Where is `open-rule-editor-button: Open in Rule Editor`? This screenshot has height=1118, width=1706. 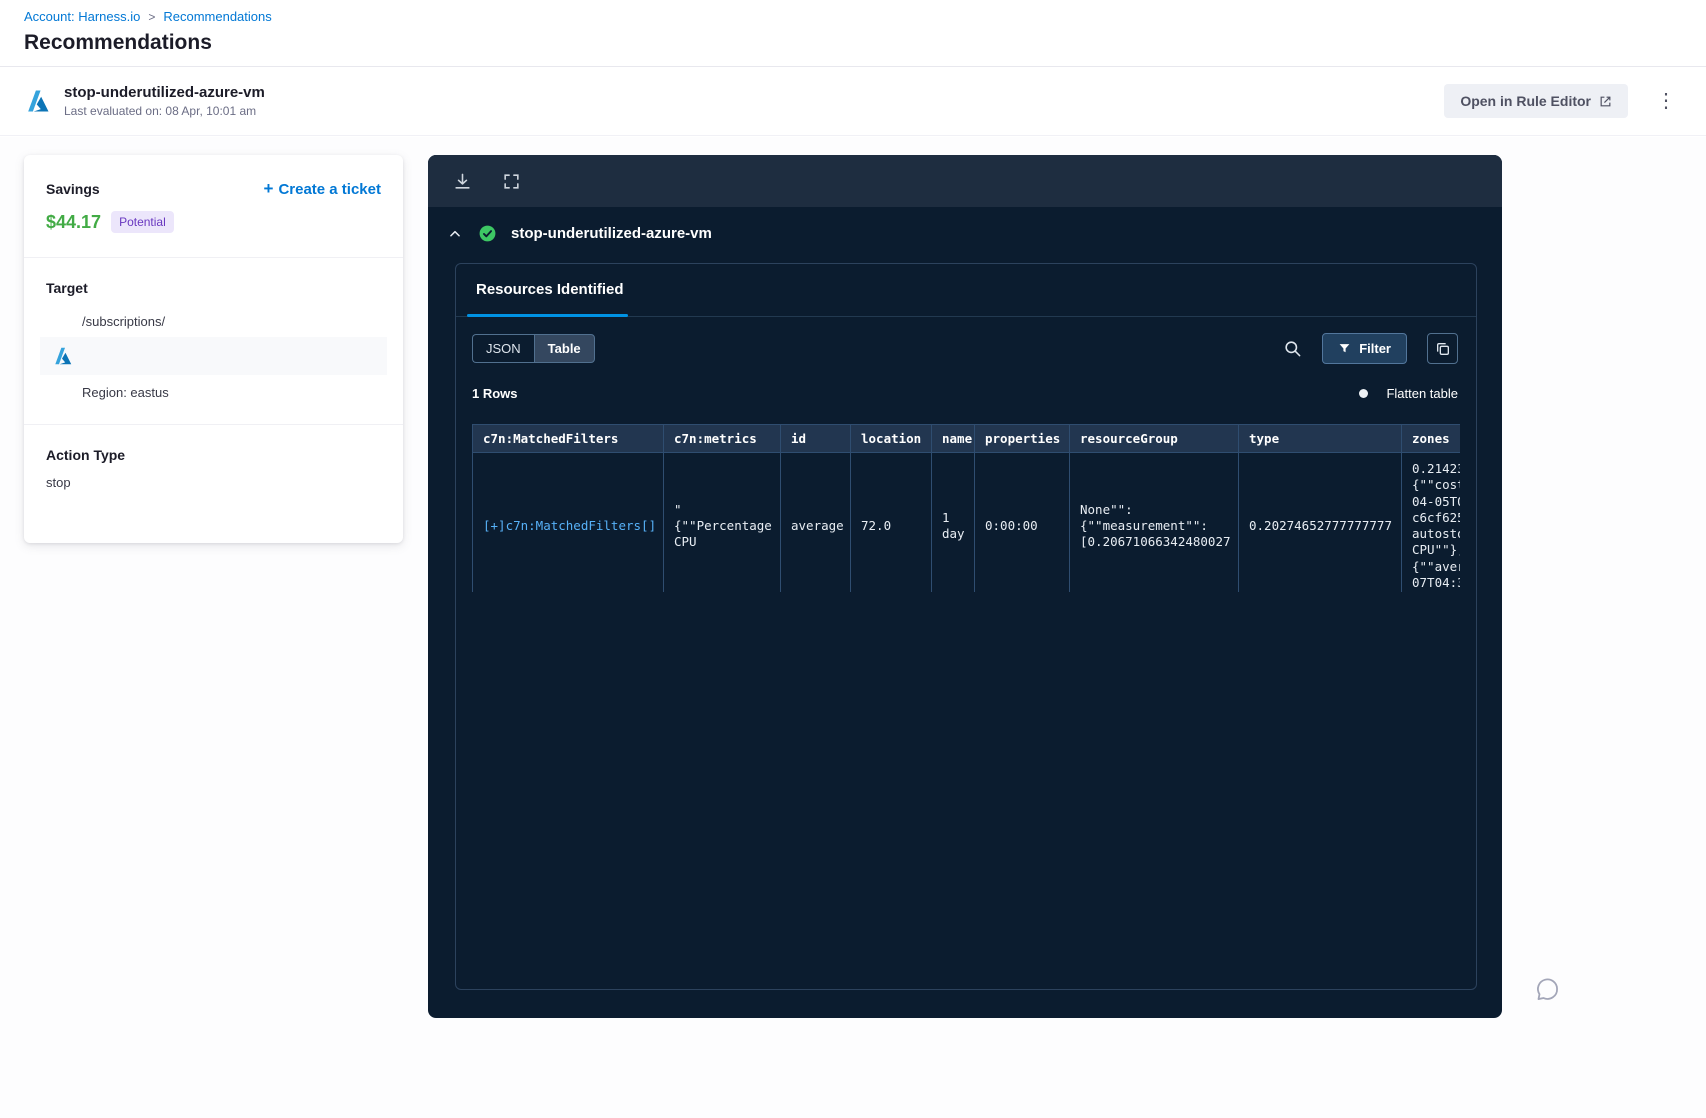
open-rule-editor-button: Open in Rule Editor is located at coordinates (1536, 101).